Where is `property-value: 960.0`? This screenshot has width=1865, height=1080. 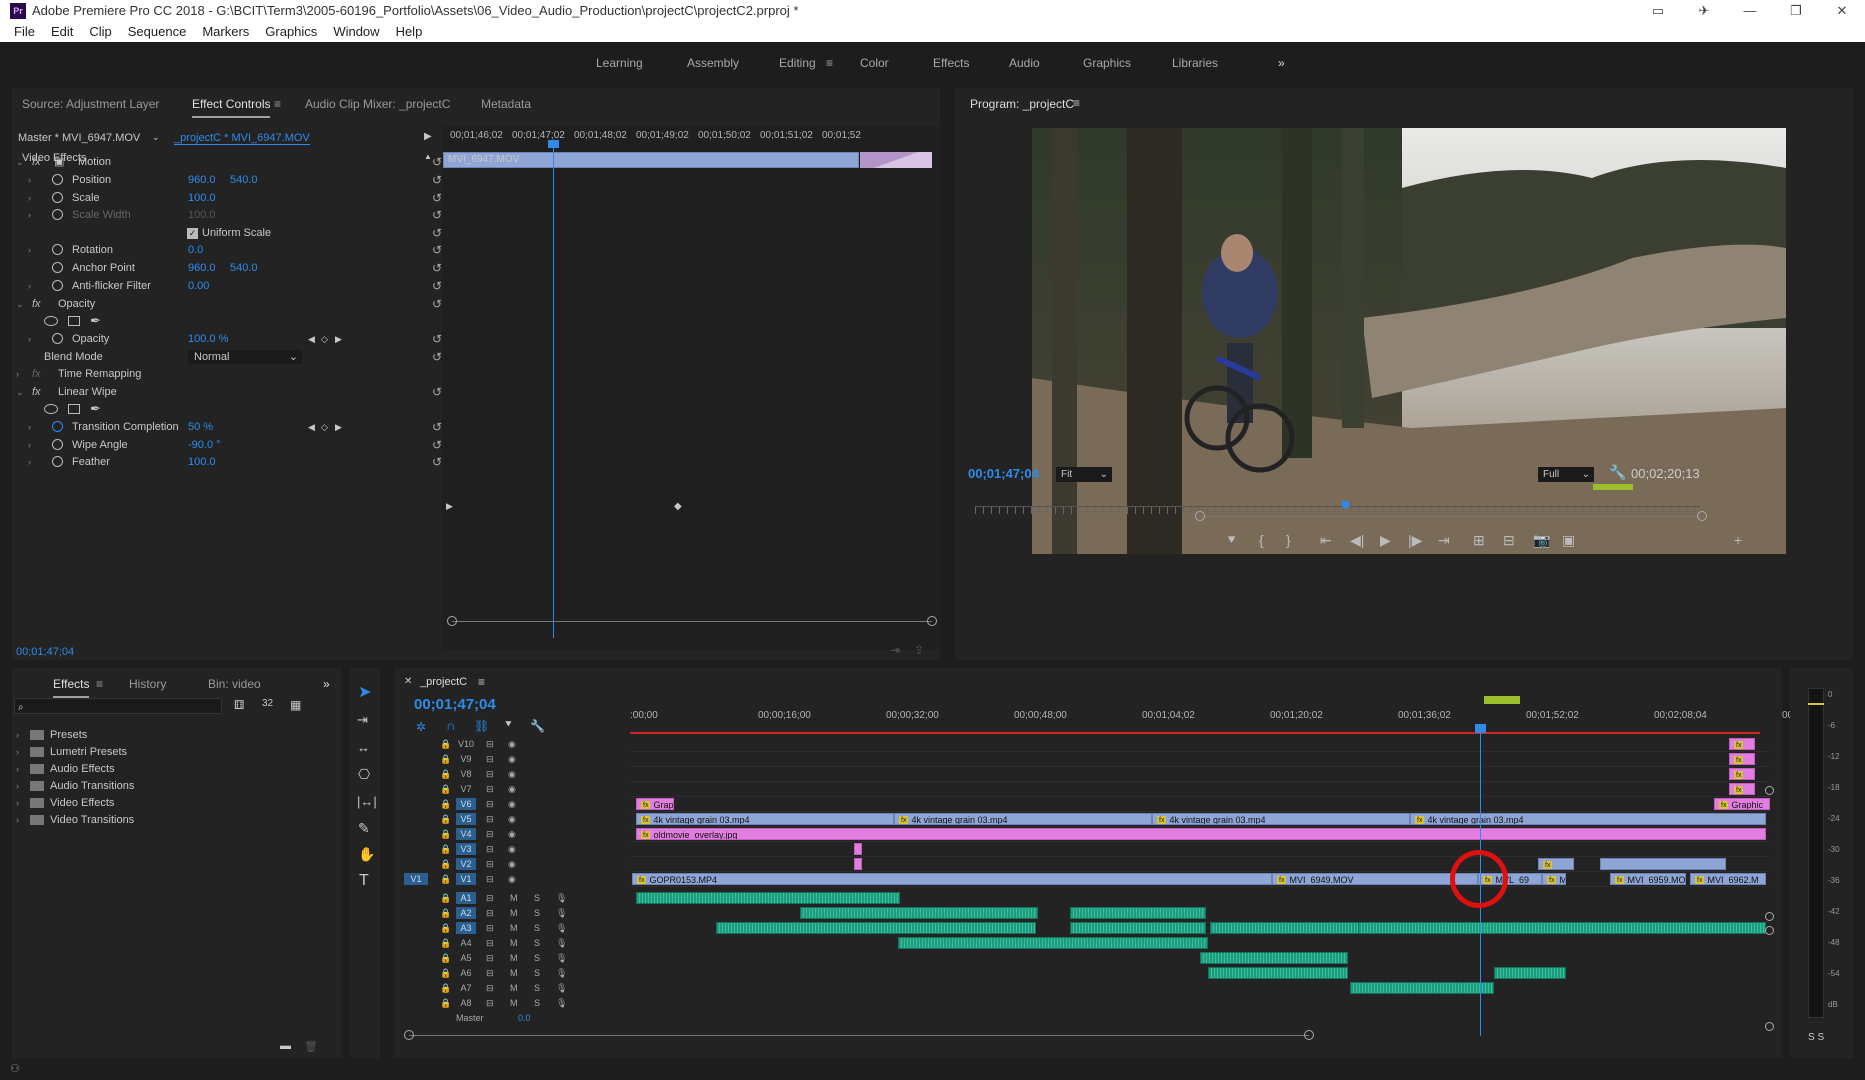
property-value: 960.0 is located at coordinates (202, 268).